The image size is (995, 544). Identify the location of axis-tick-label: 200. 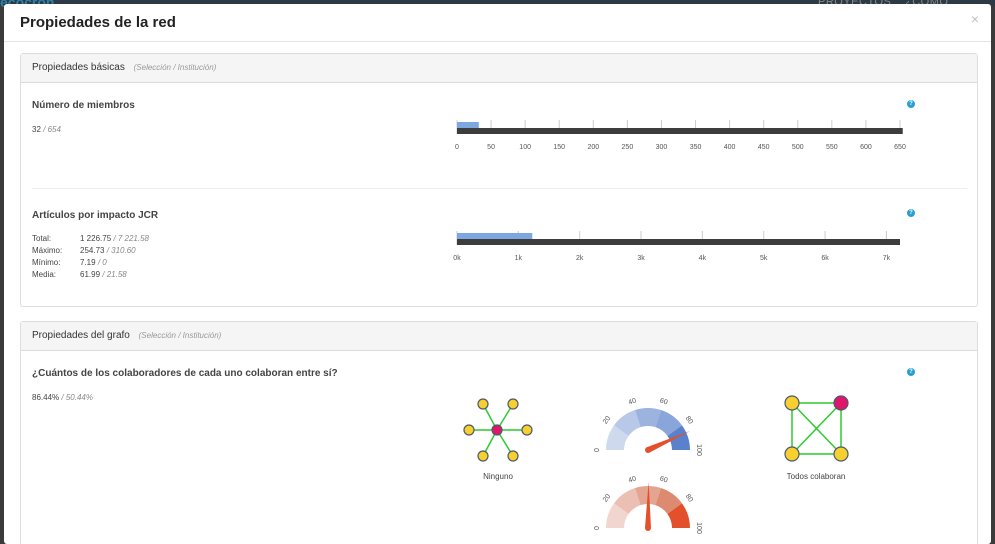
(593, 147).